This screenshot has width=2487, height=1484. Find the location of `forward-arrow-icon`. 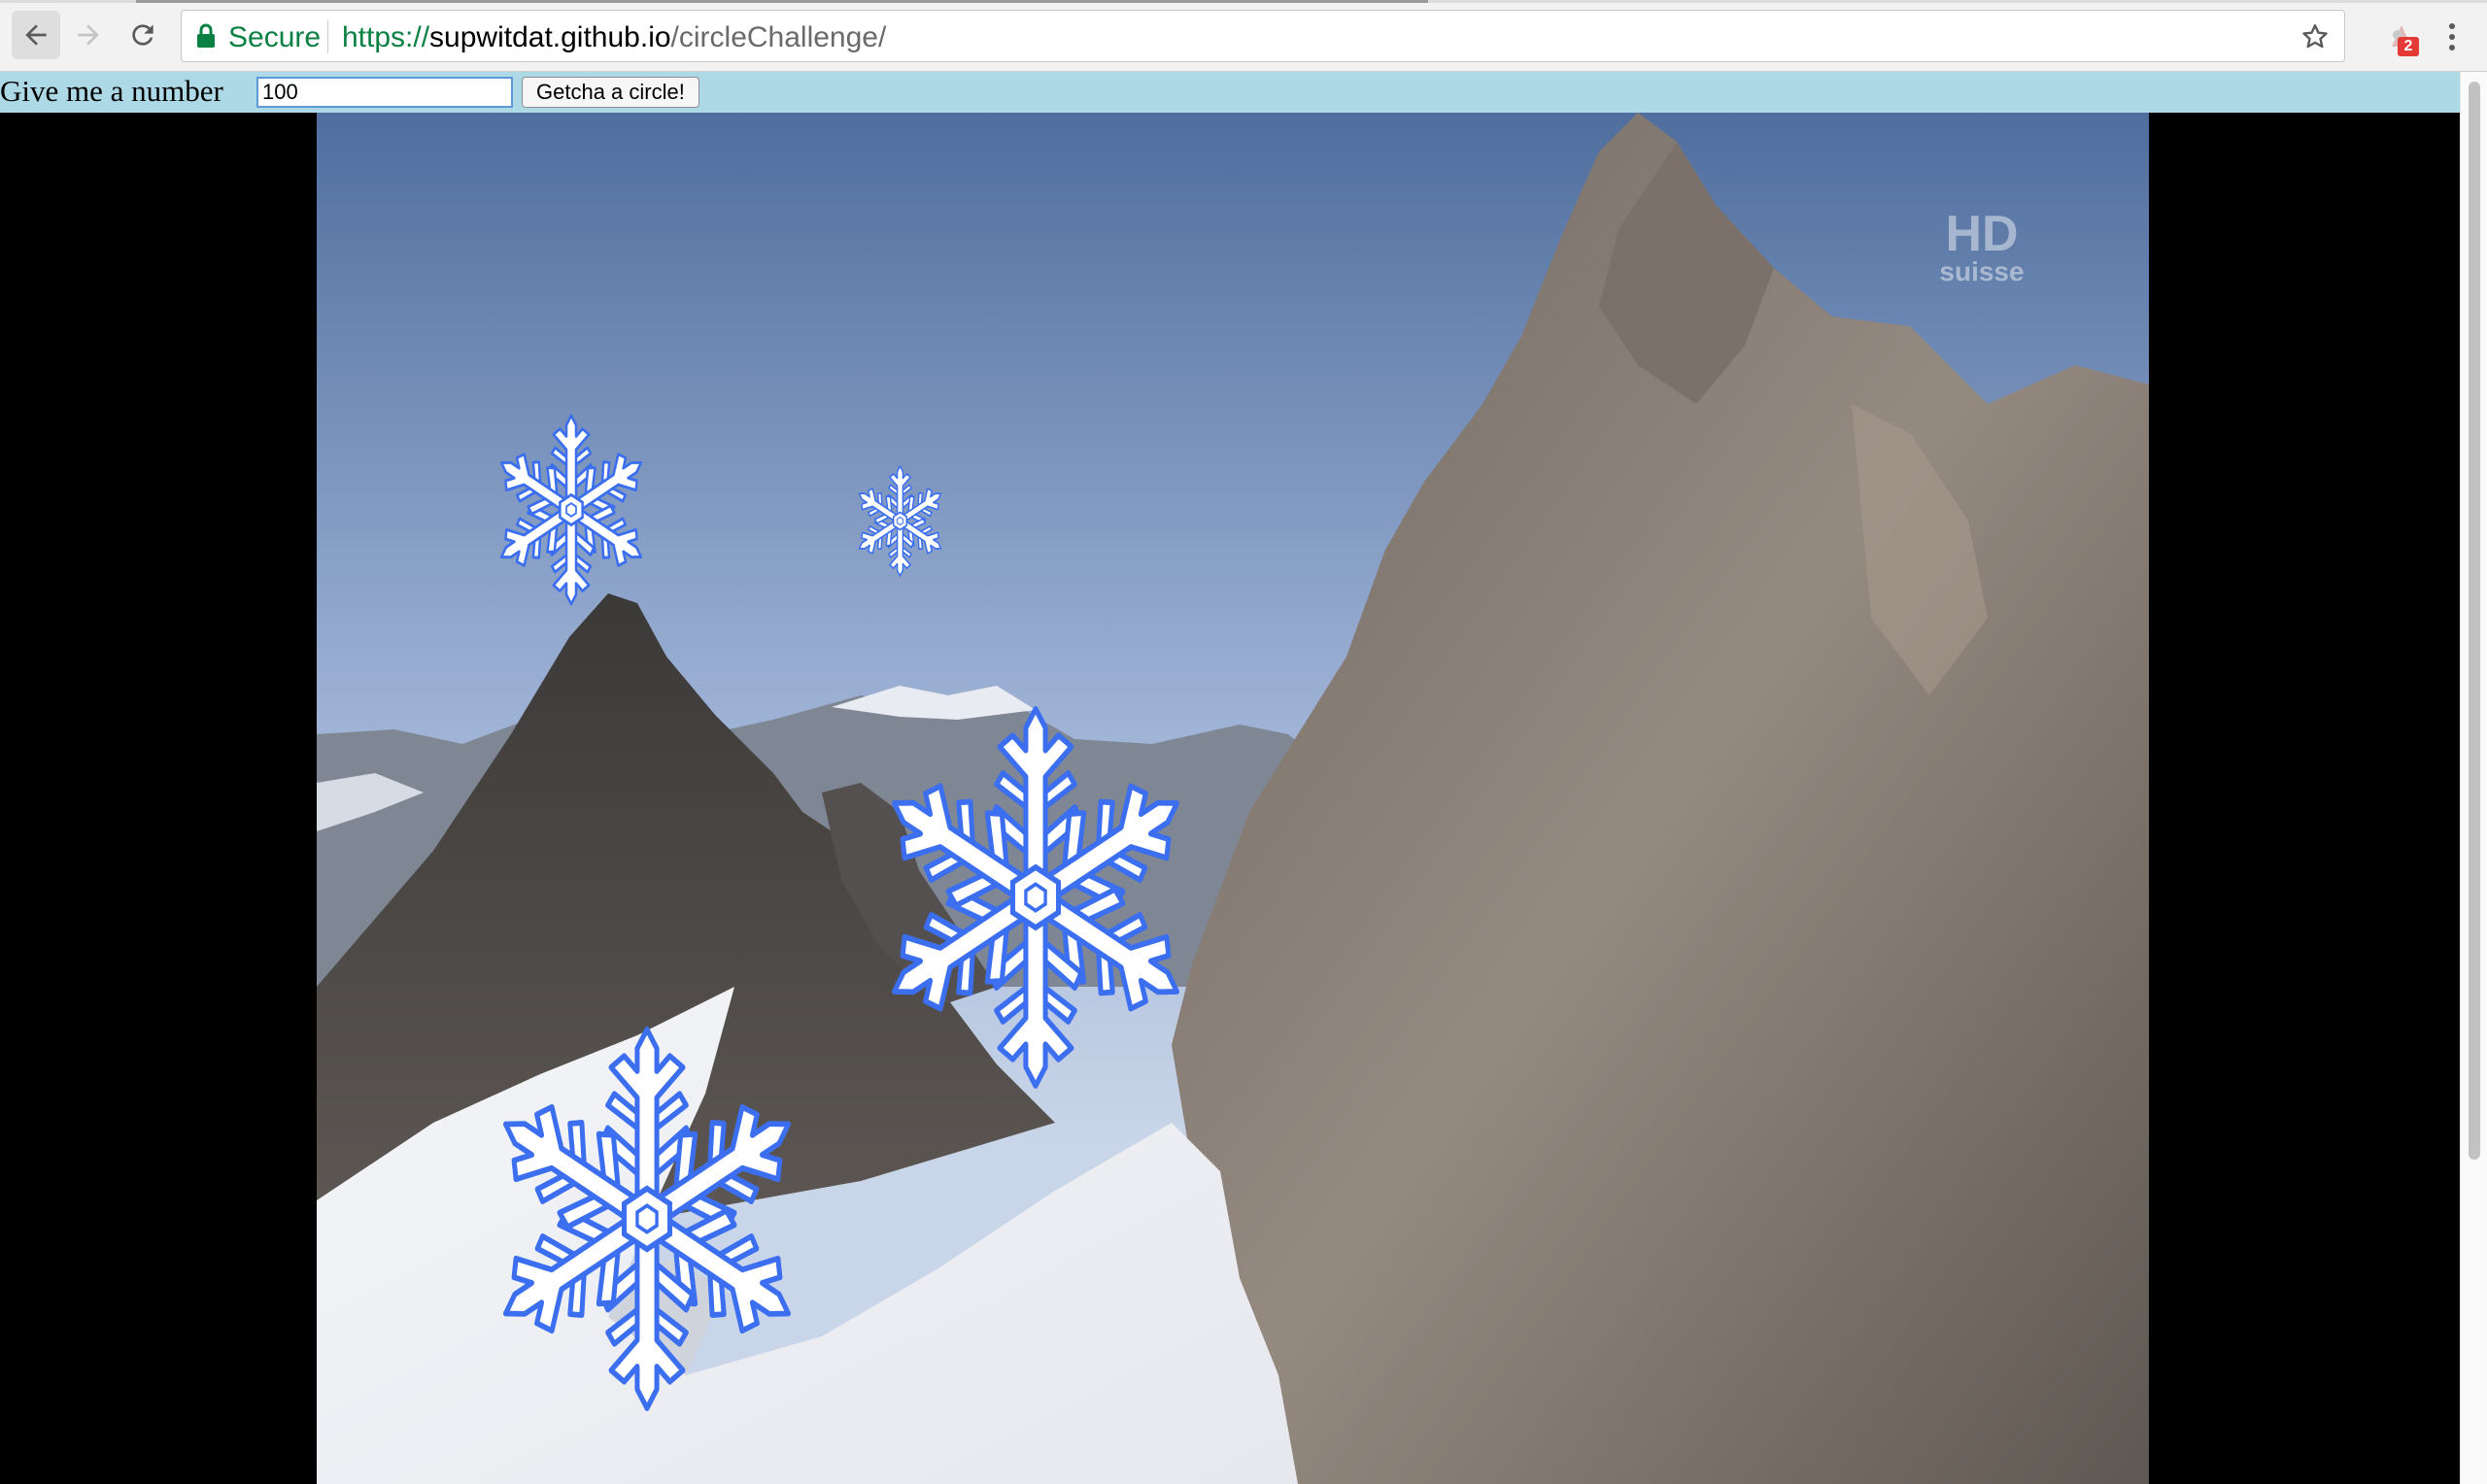

forward-arrow-icon is located at coordinates (88, 35).